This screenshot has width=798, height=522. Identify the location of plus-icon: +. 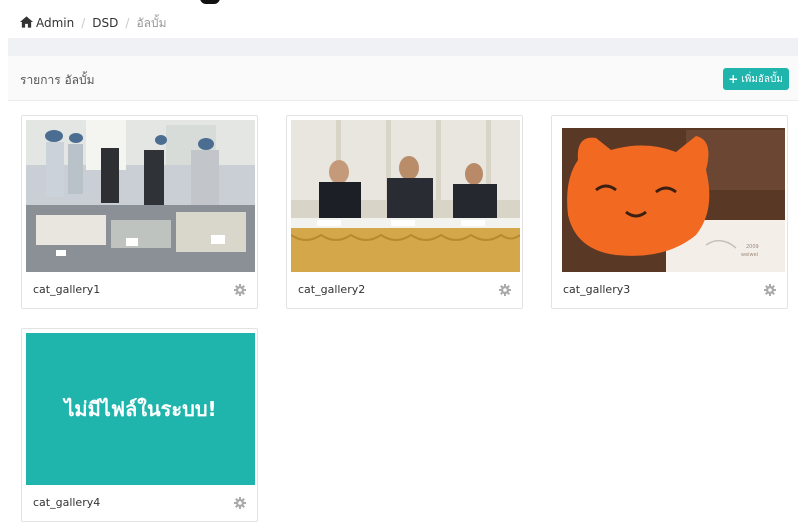
(733, 79).